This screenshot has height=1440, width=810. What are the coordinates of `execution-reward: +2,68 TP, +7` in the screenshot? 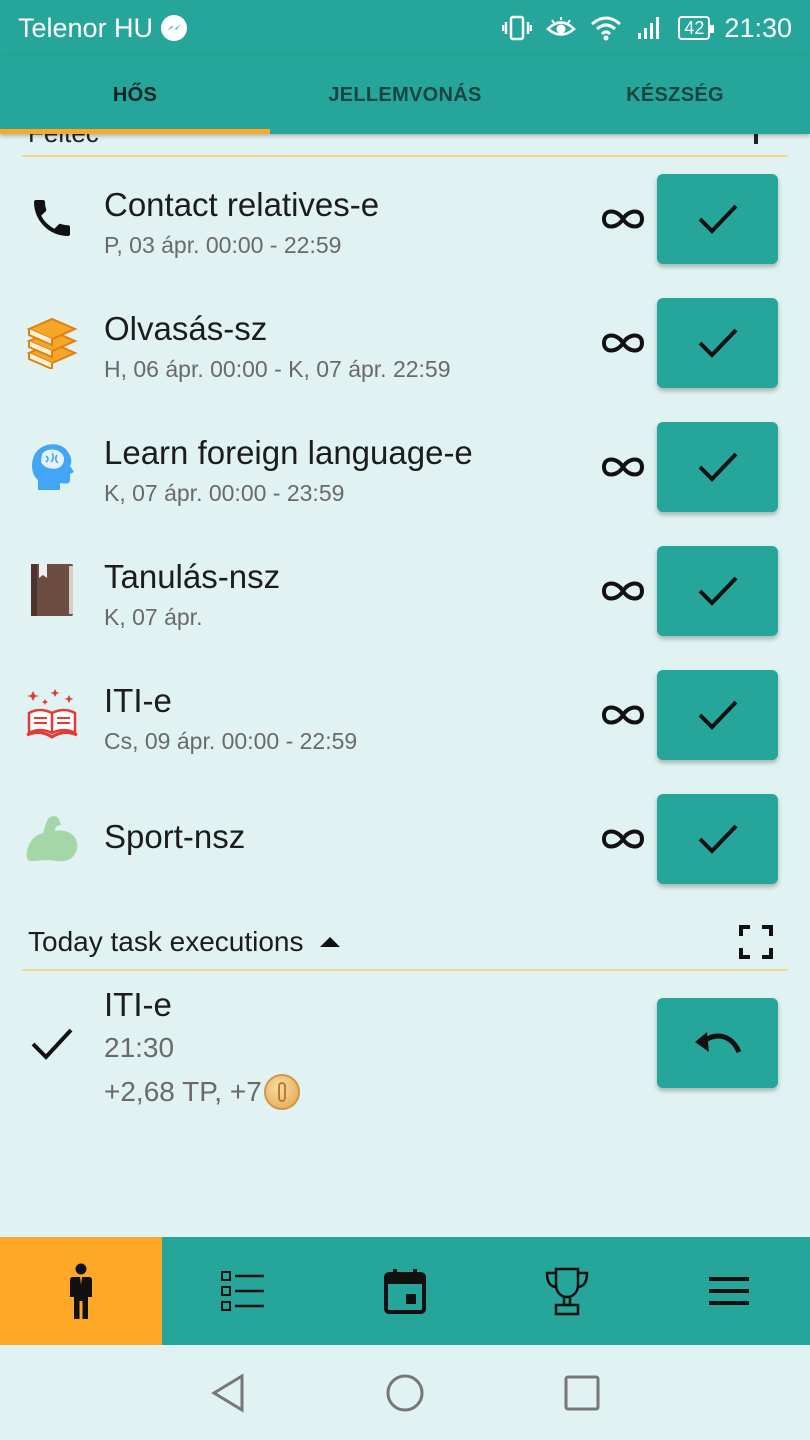 It's located at (202, 1092).